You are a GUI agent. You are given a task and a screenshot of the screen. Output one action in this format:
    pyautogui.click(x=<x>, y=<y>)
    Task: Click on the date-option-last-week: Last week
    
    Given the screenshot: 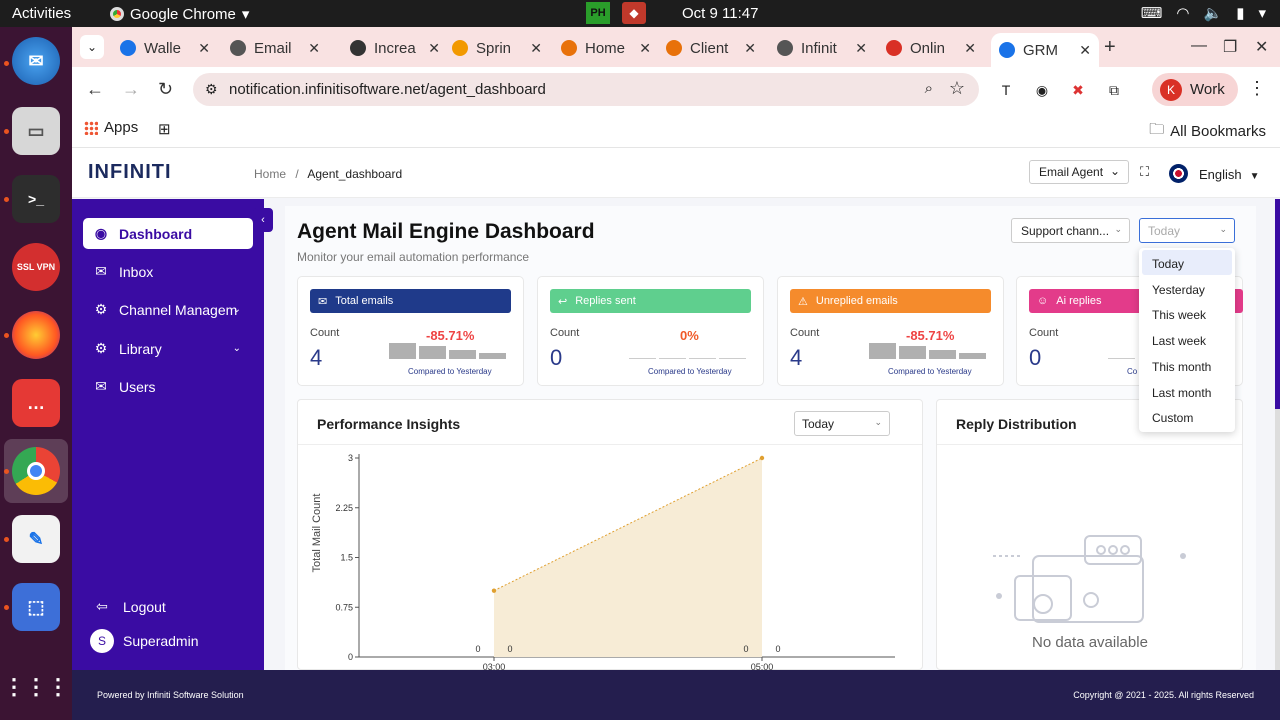 What is the action you would take?
    pyautogui.click(x=1187, y=339)
    